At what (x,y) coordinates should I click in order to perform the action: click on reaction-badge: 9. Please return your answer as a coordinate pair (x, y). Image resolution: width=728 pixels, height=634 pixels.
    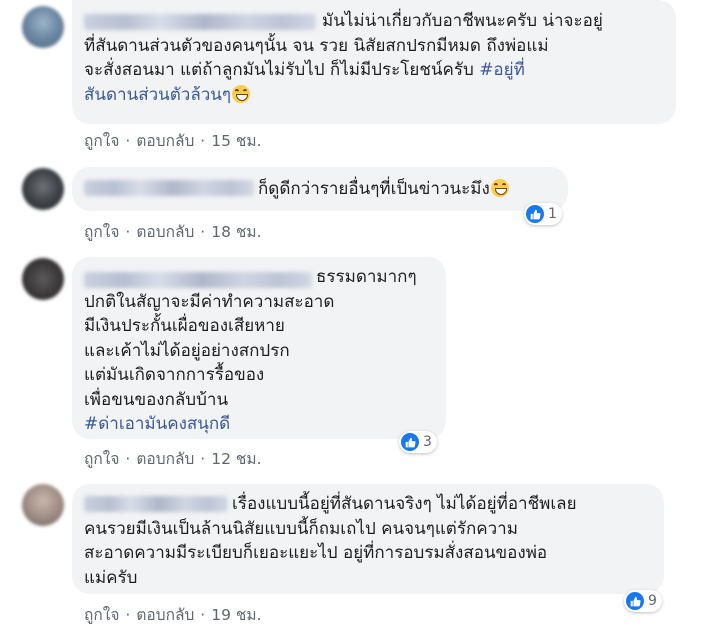
    Looking at the image, I should click on (643, 601).